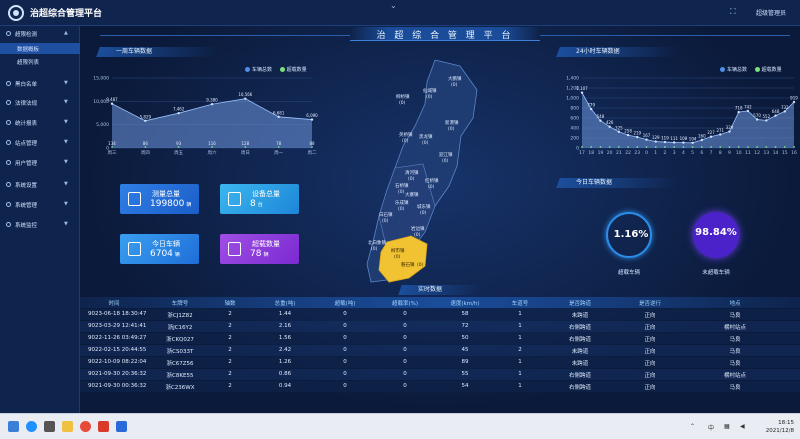  I want to click on stat-card-devices: 设备总量 8台, so click(259, 199).